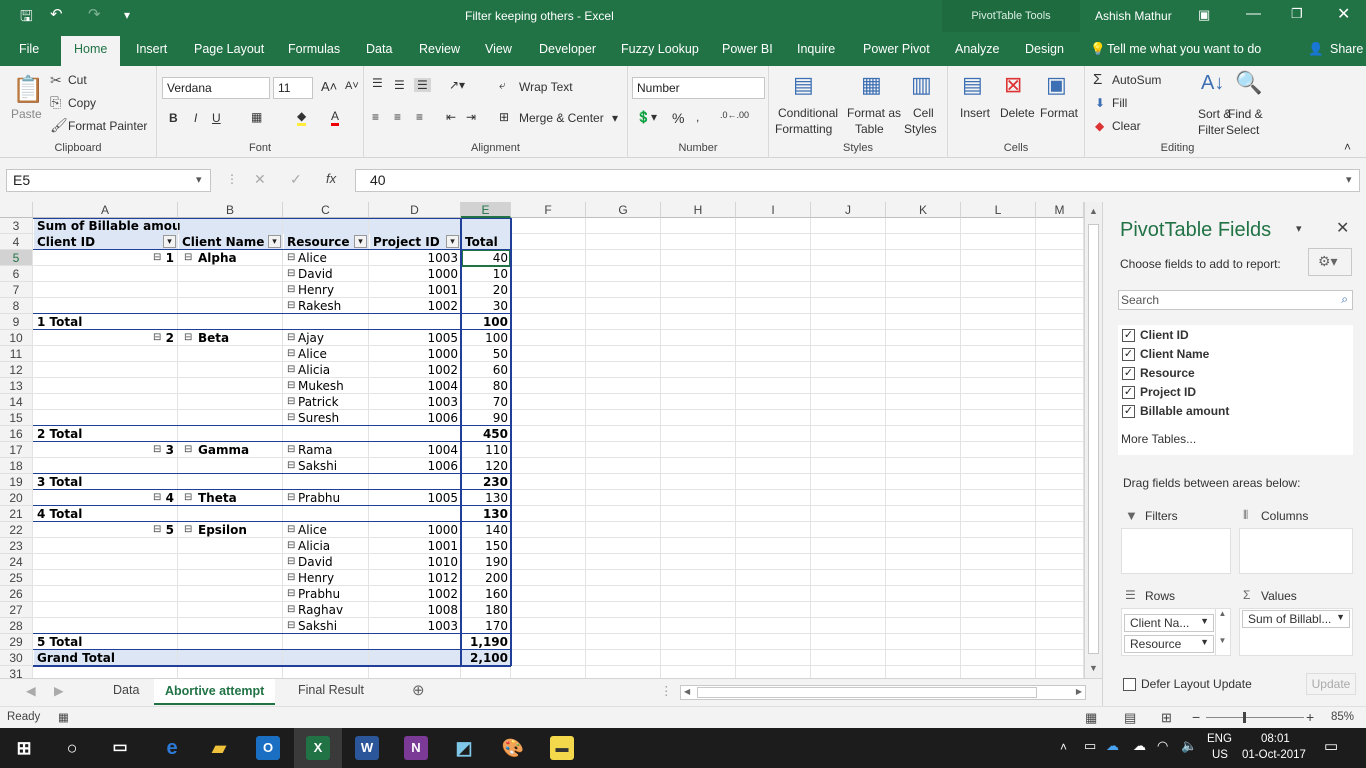 This screenshot has height=768, width=1366. Describe the element at coordinates (415, 466) in the screenshot. I see `cell-d18: 1006` at that location.